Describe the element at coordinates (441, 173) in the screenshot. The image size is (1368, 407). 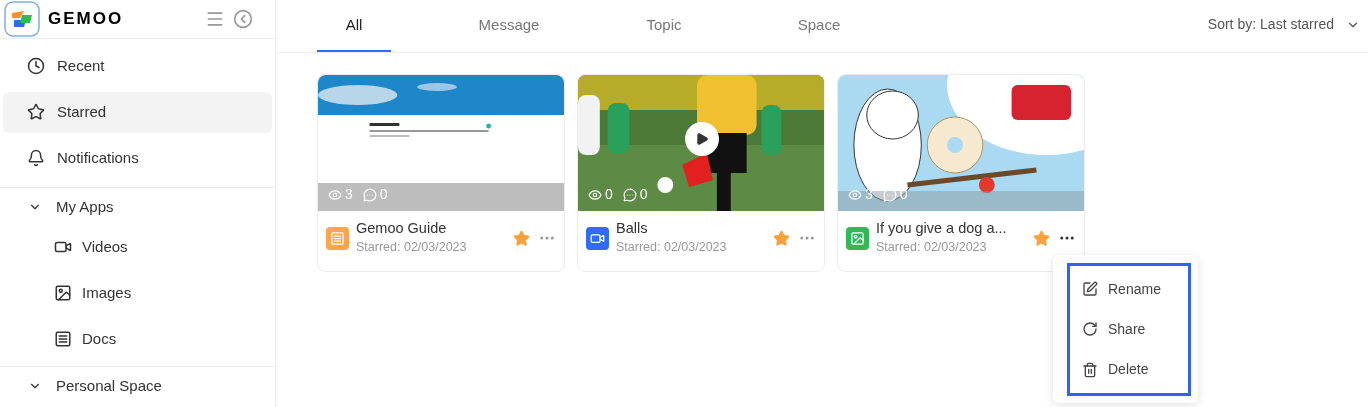
I see `file-card: 3 0 Gemoo Guide Starred: 02/03/2023` at that location.